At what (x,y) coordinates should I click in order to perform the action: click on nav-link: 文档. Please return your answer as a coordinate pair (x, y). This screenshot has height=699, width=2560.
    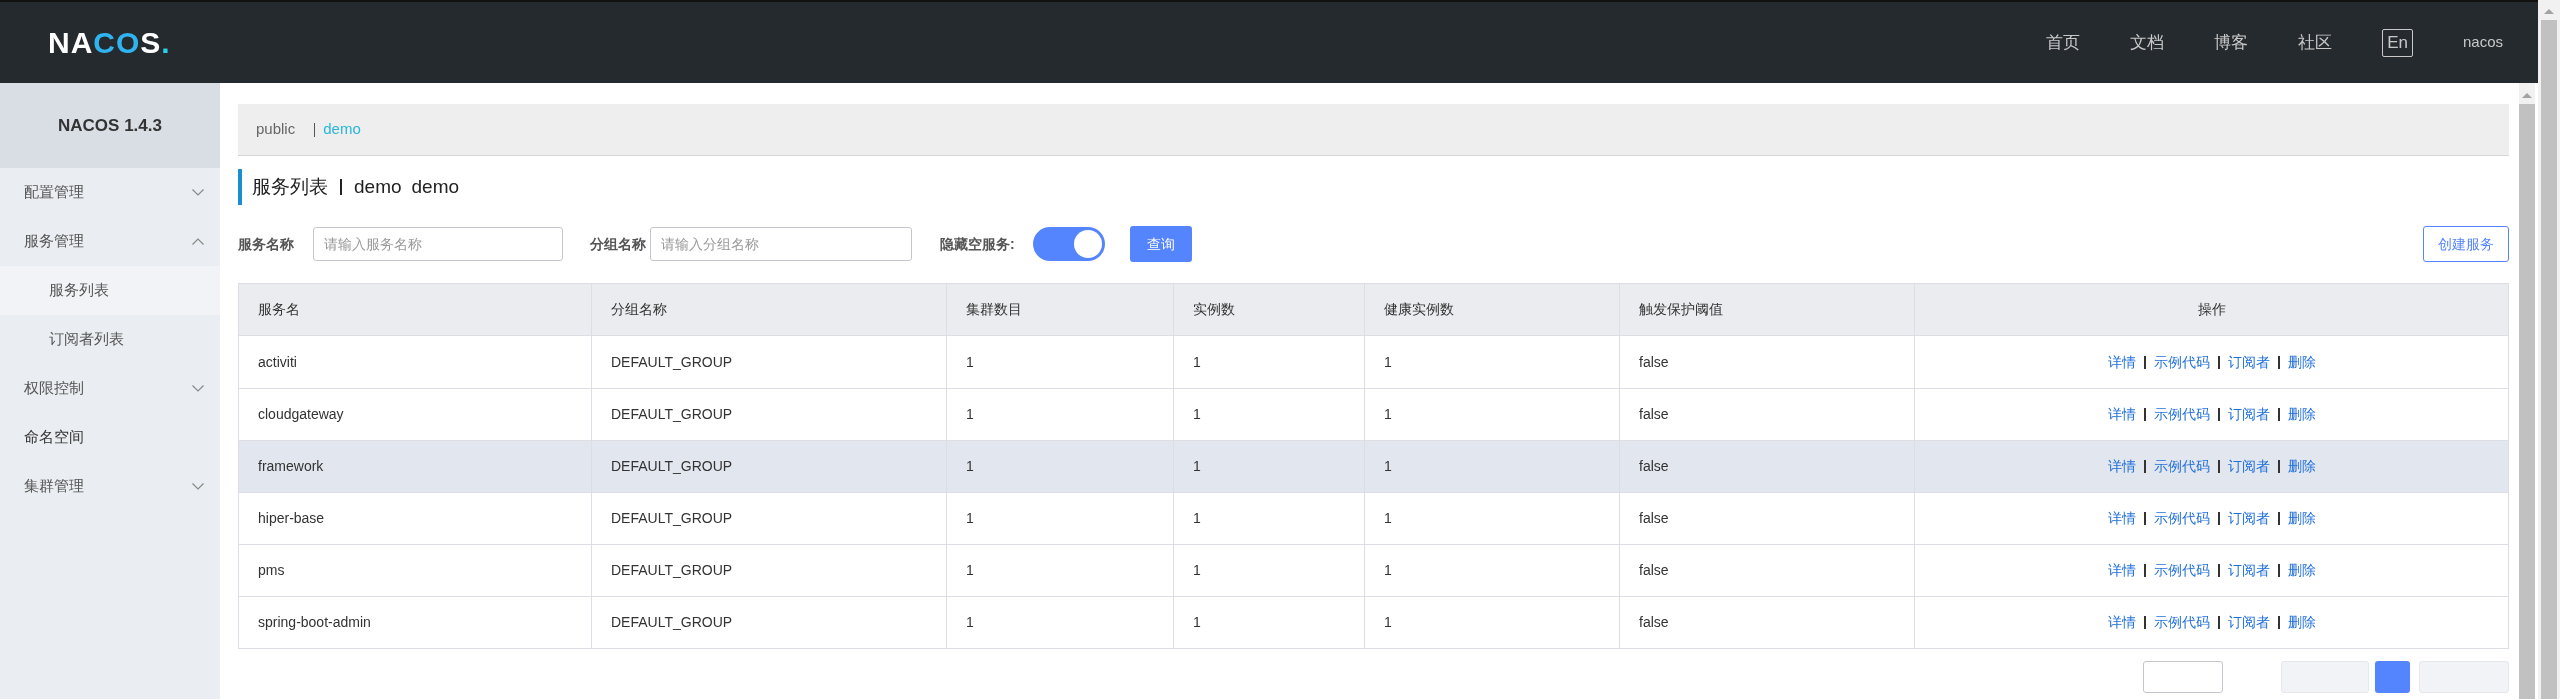
    Looking at the image, I should click on (2147, 42).